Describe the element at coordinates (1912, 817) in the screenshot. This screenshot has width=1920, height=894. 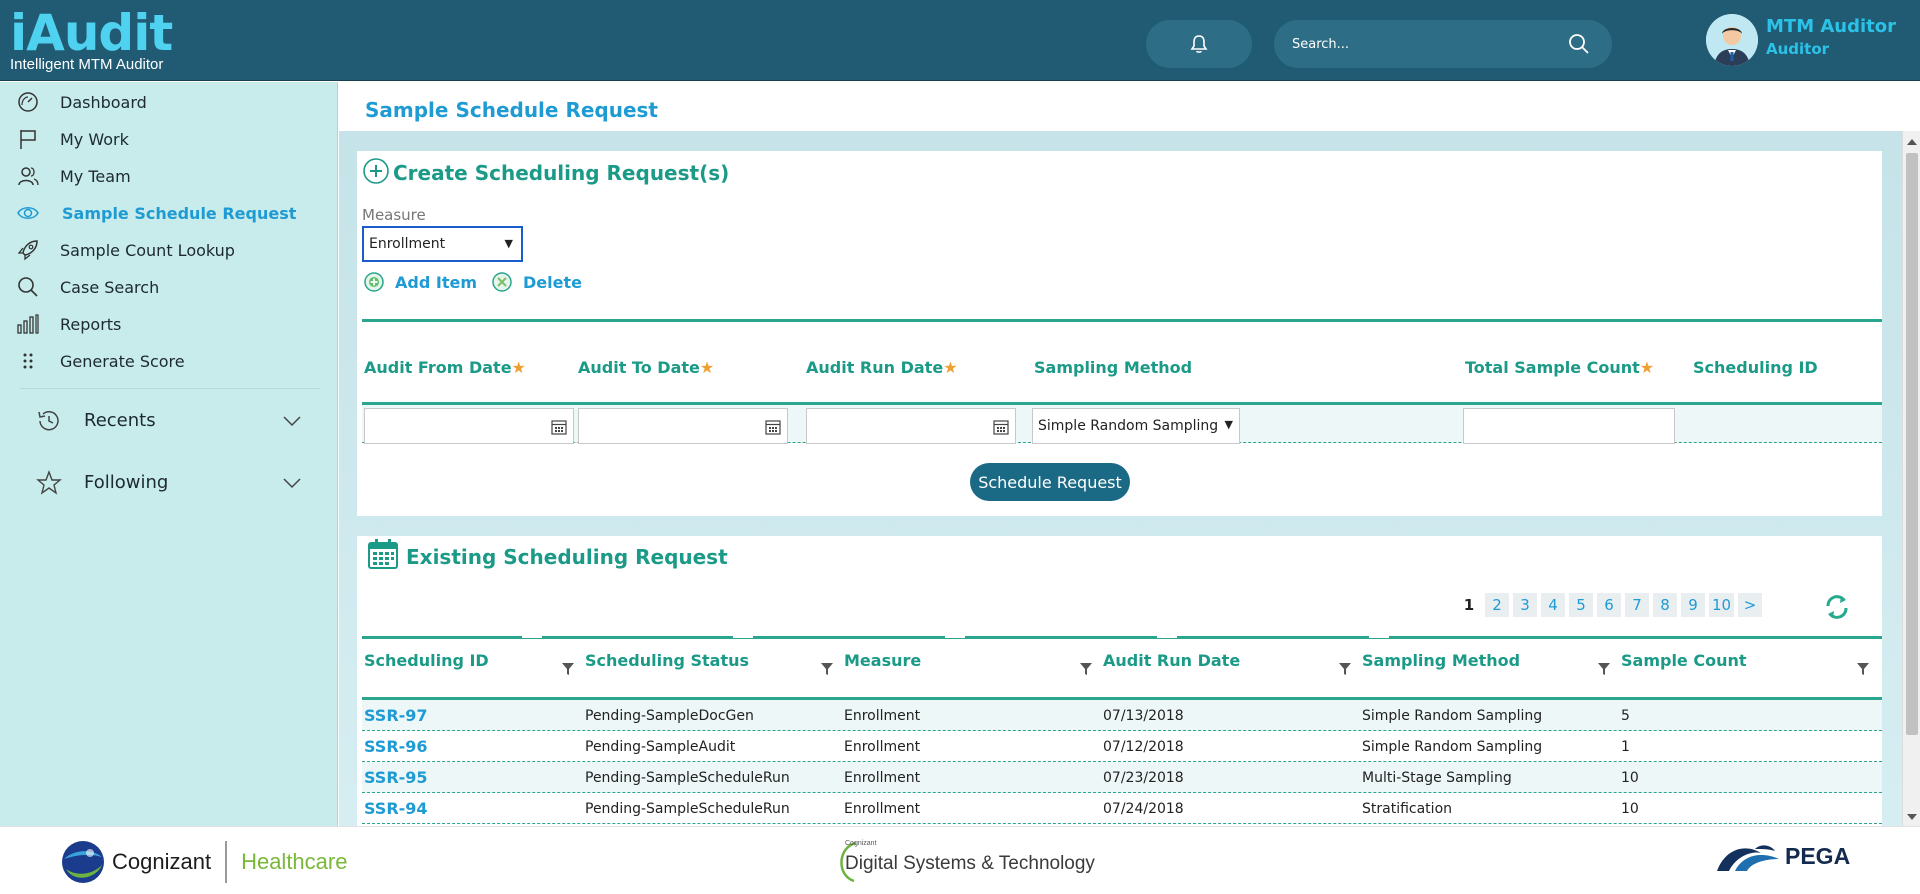
I see `scroll-down-arrow` at that location.